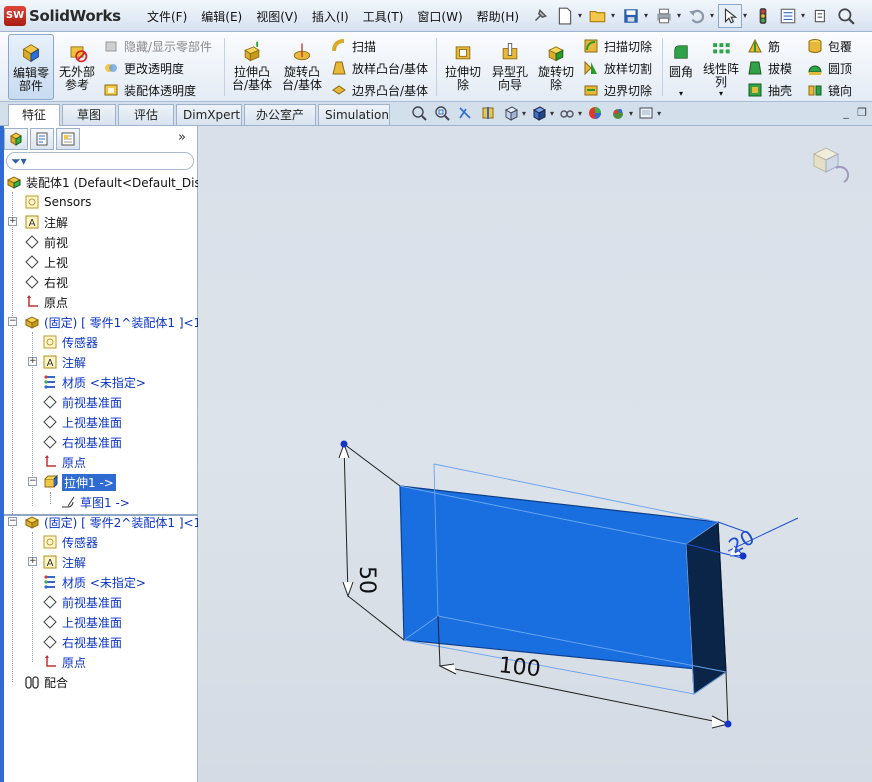 This screenshot has width=872, height=782. Describe the element at coordinates (64, 662) in the screenshot. I see `tree-item-p2-origin: 原点` at that location.